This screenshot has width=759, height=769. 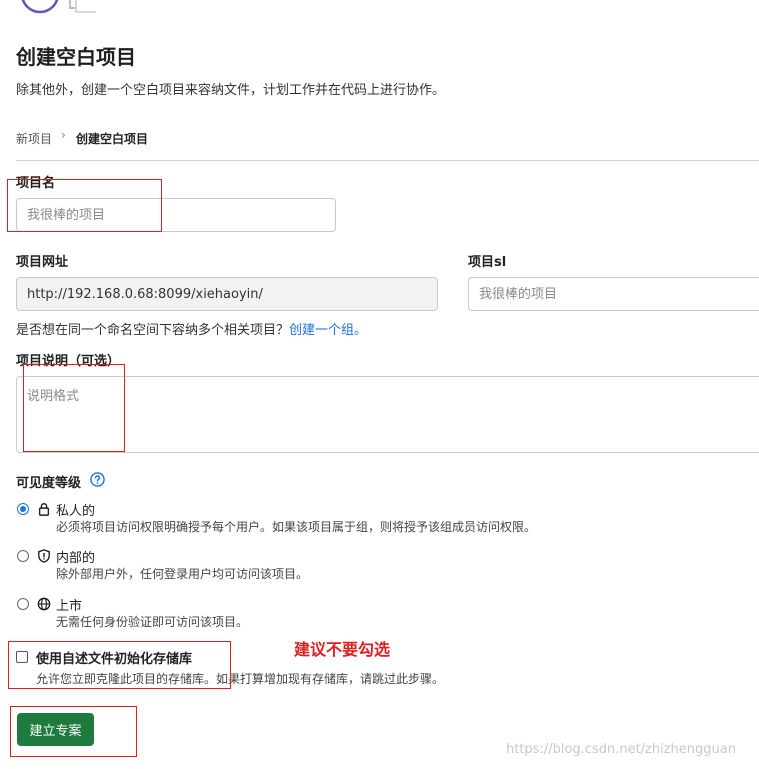 What do you see at coordinates (49, 483) in the screenshot?
I see `visibility-label: 可见度等级` at bounding box center [49, 483].